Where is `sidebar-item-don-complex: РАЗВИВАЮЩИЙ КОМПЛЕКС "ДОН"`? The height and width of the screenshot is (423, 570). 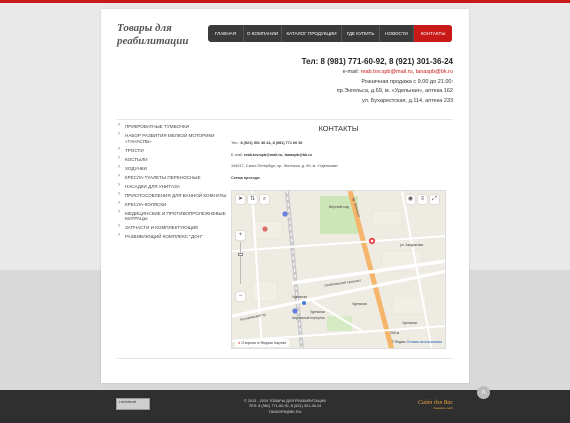
sidebar-item-don-complex: РАЗВИВАЮЩИЙ КОМПЛЕКС "ДОН" is located at coordinates (172, 236).